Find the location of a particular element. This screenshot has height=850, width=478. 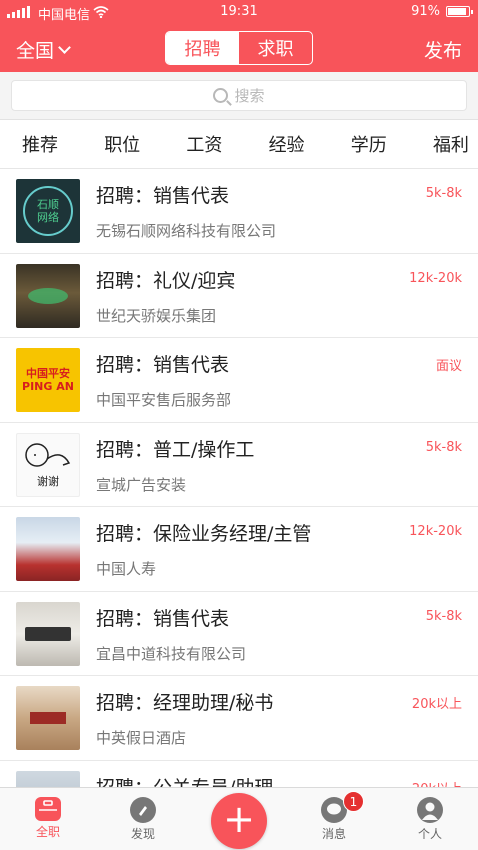

segment-recruit: 招聘 is located at coordinates (202, 48).